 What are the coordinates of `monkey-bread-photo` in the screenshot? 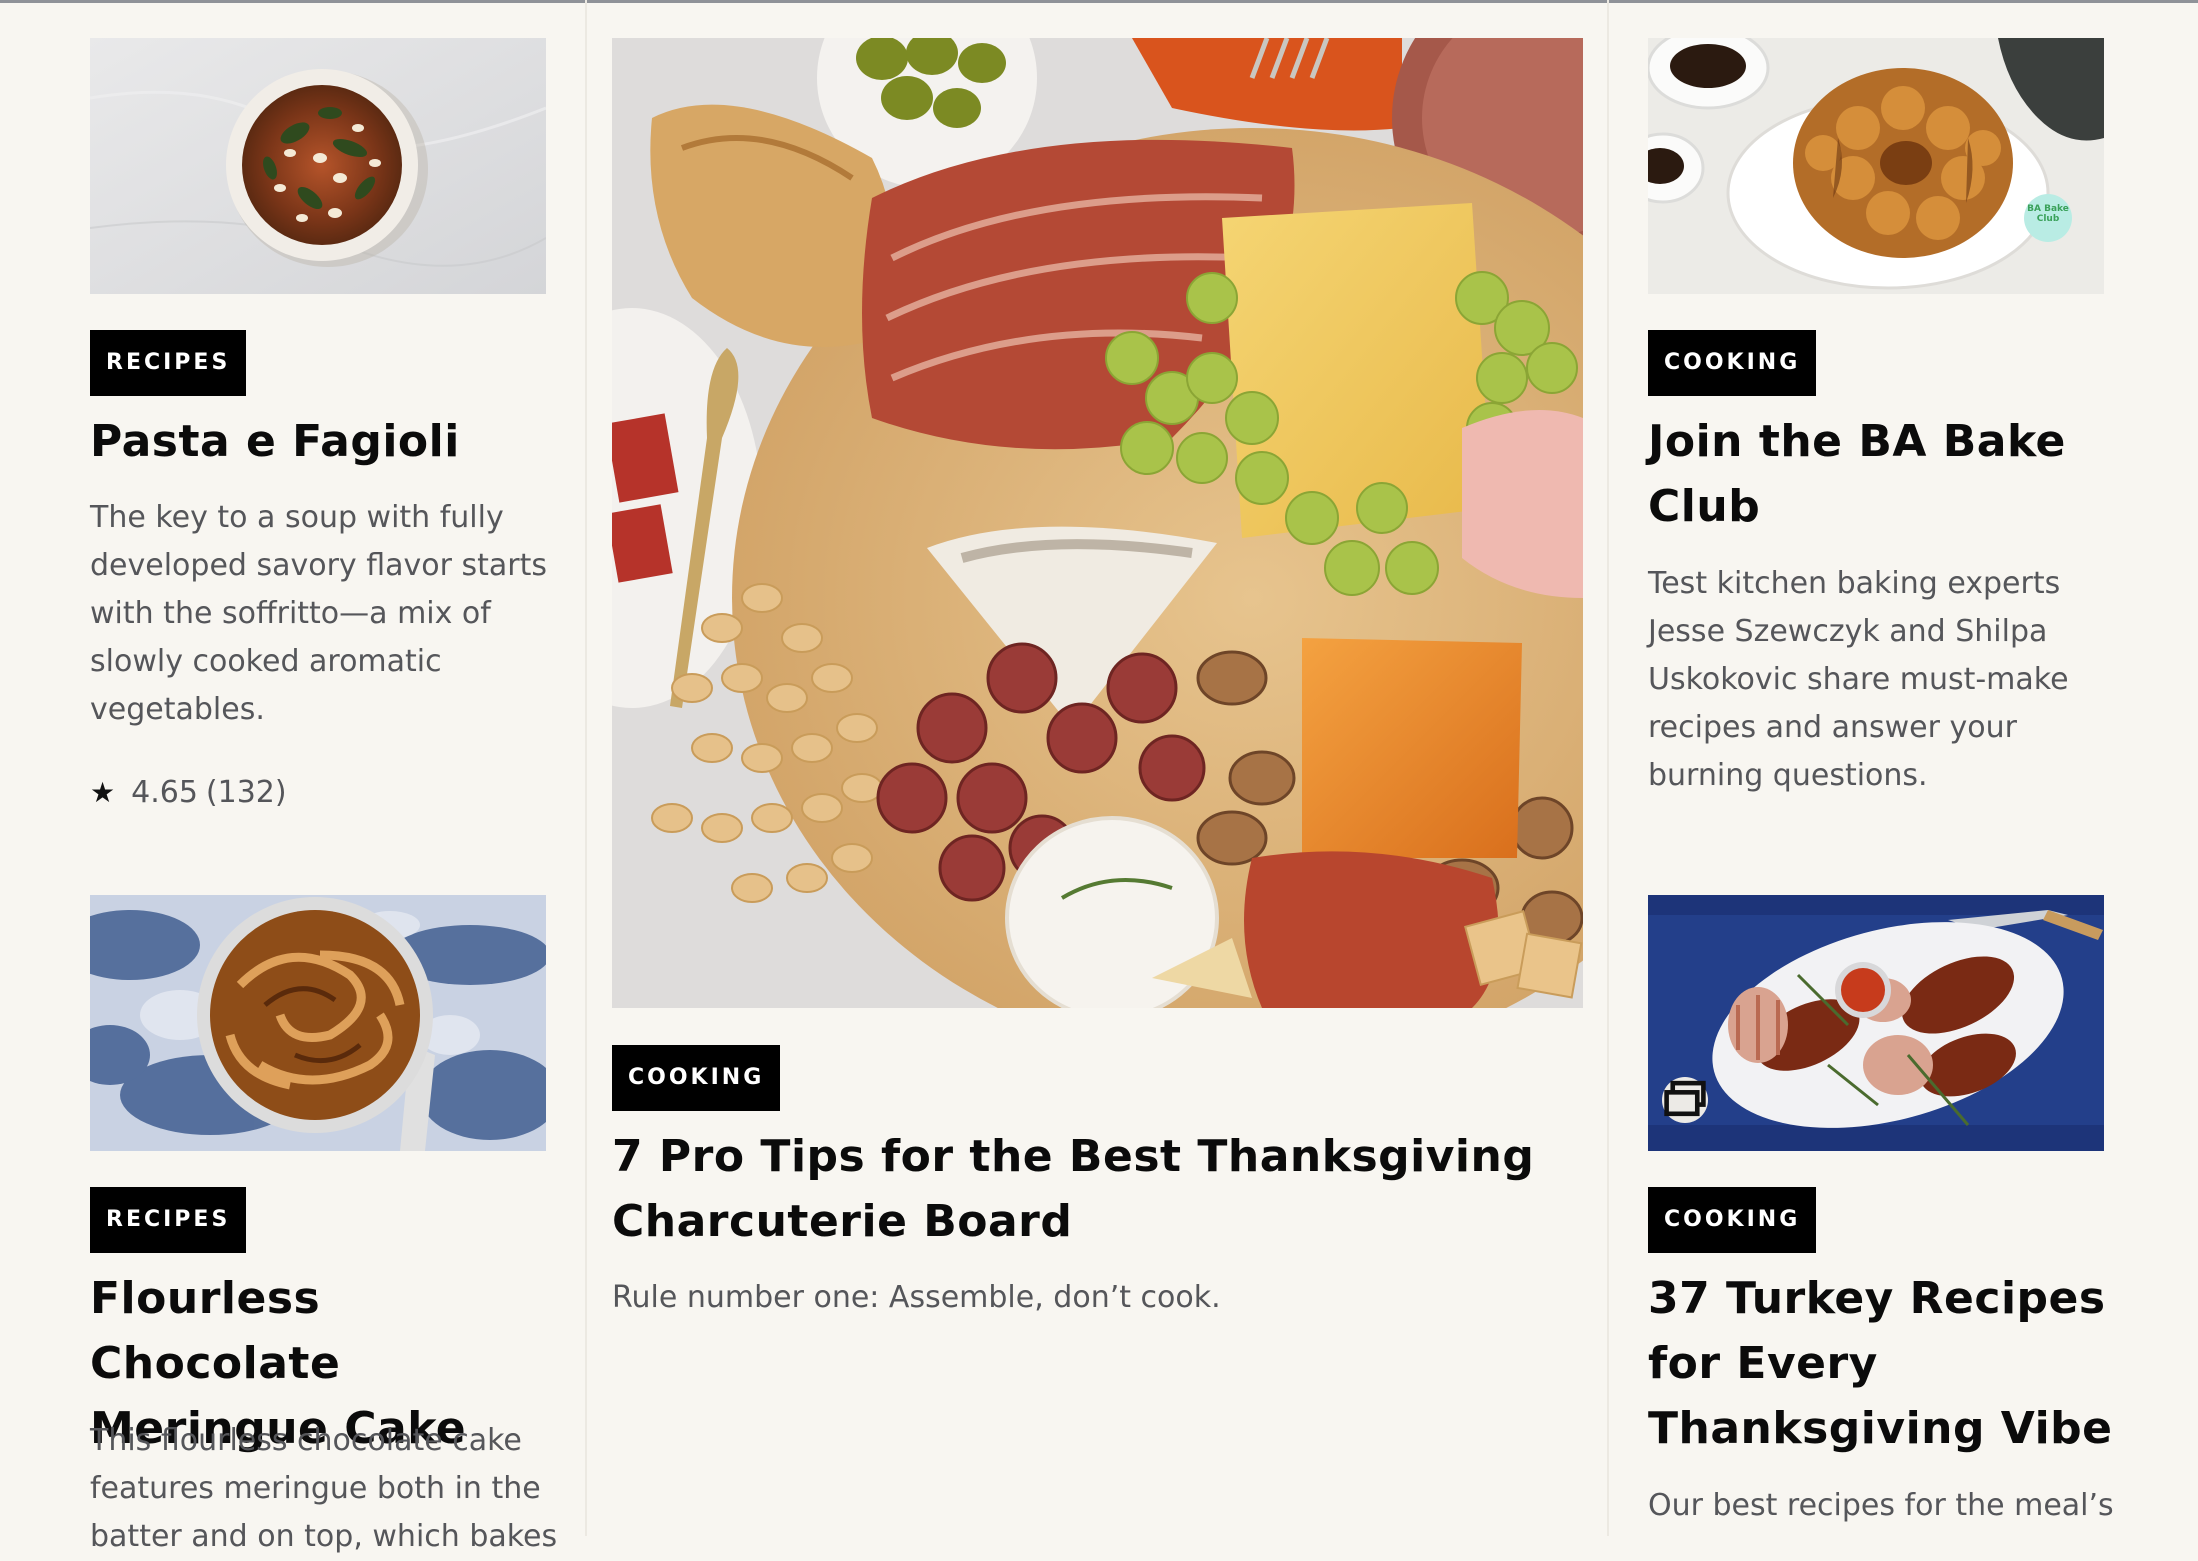 It's located at (1876, 166).